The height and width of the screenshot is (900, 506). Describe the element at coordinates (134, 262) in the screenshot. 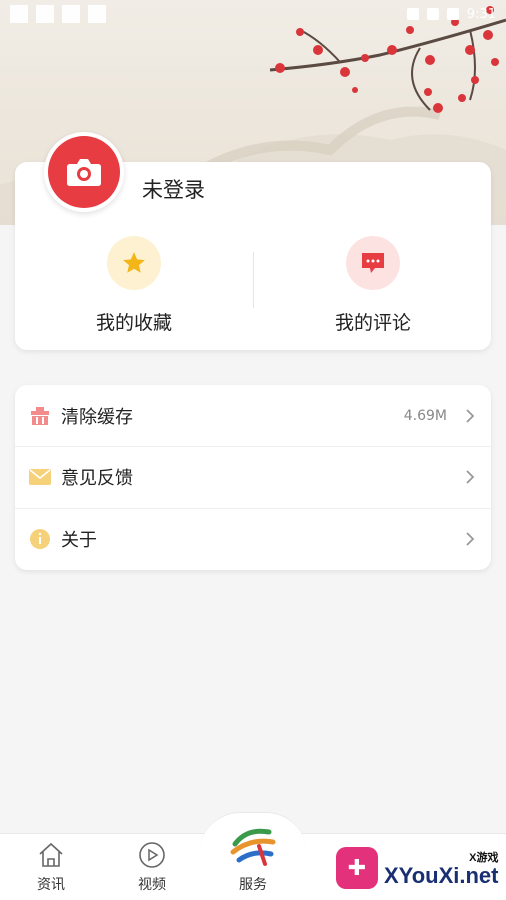

I see `star-icon` at that location.